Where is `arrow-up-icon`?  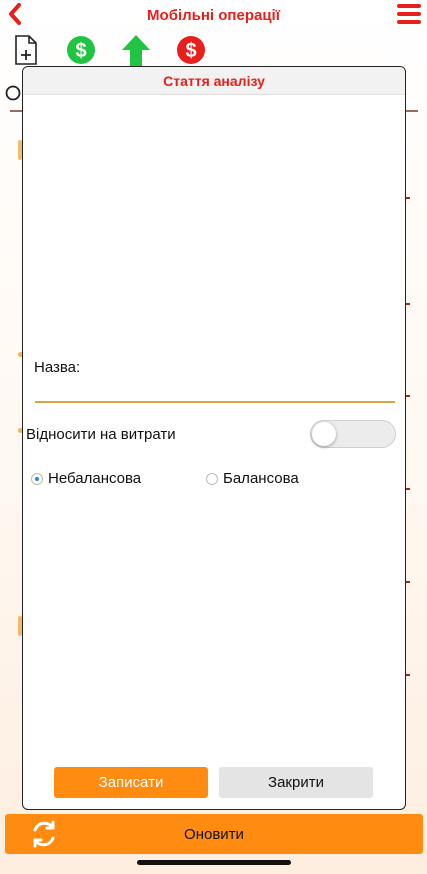 arrow-up-icon is located at coordinates (136, 50).